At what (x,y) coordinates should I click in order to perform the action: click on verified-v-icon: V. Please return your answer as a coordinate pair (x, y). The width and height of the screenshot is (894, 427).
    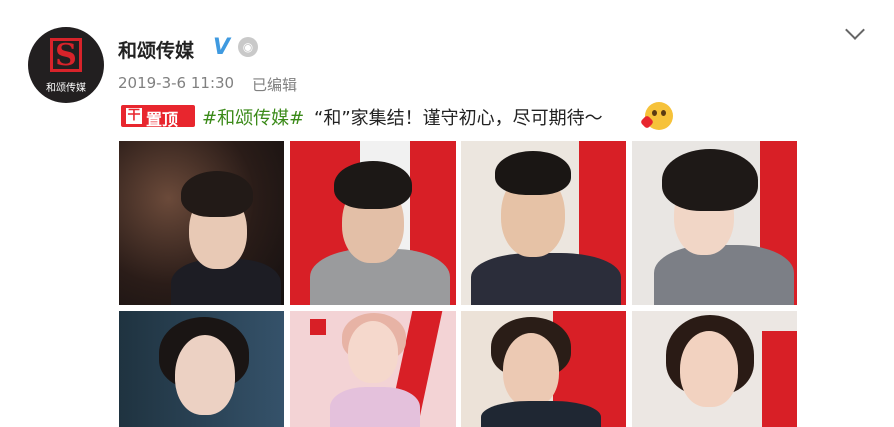
    Looking at the image, I should click on (221, 47).